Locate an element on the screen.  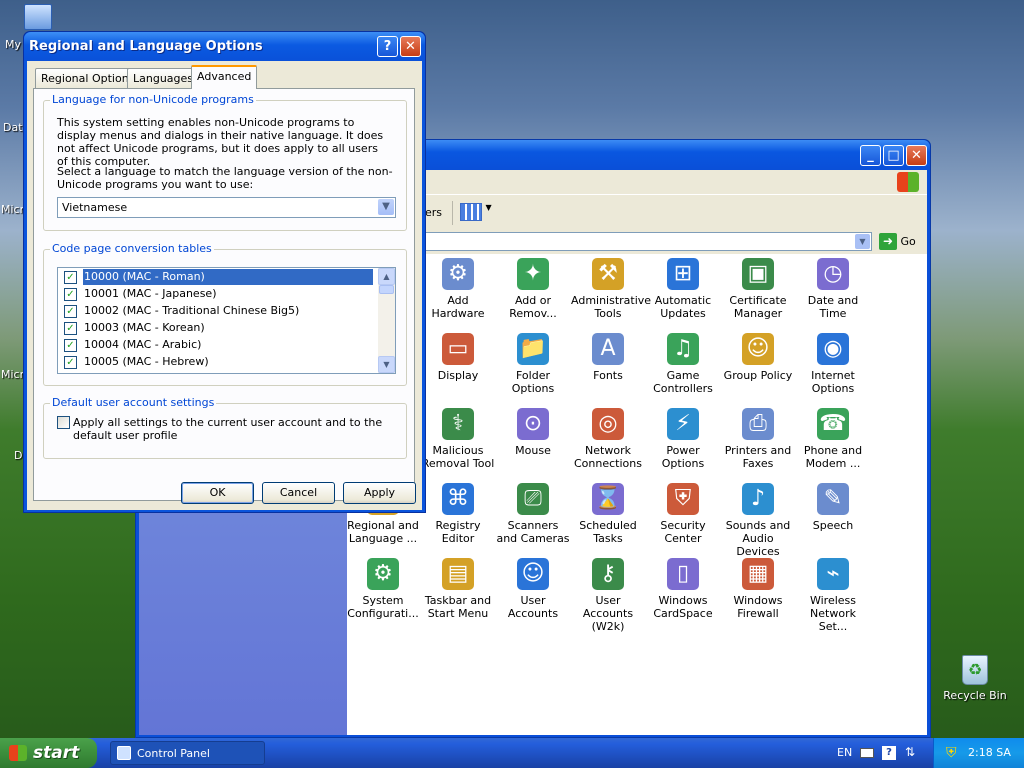
code-page-row: ✓ 10000 (MAC - Roman) is located at coordinates (218, 277).